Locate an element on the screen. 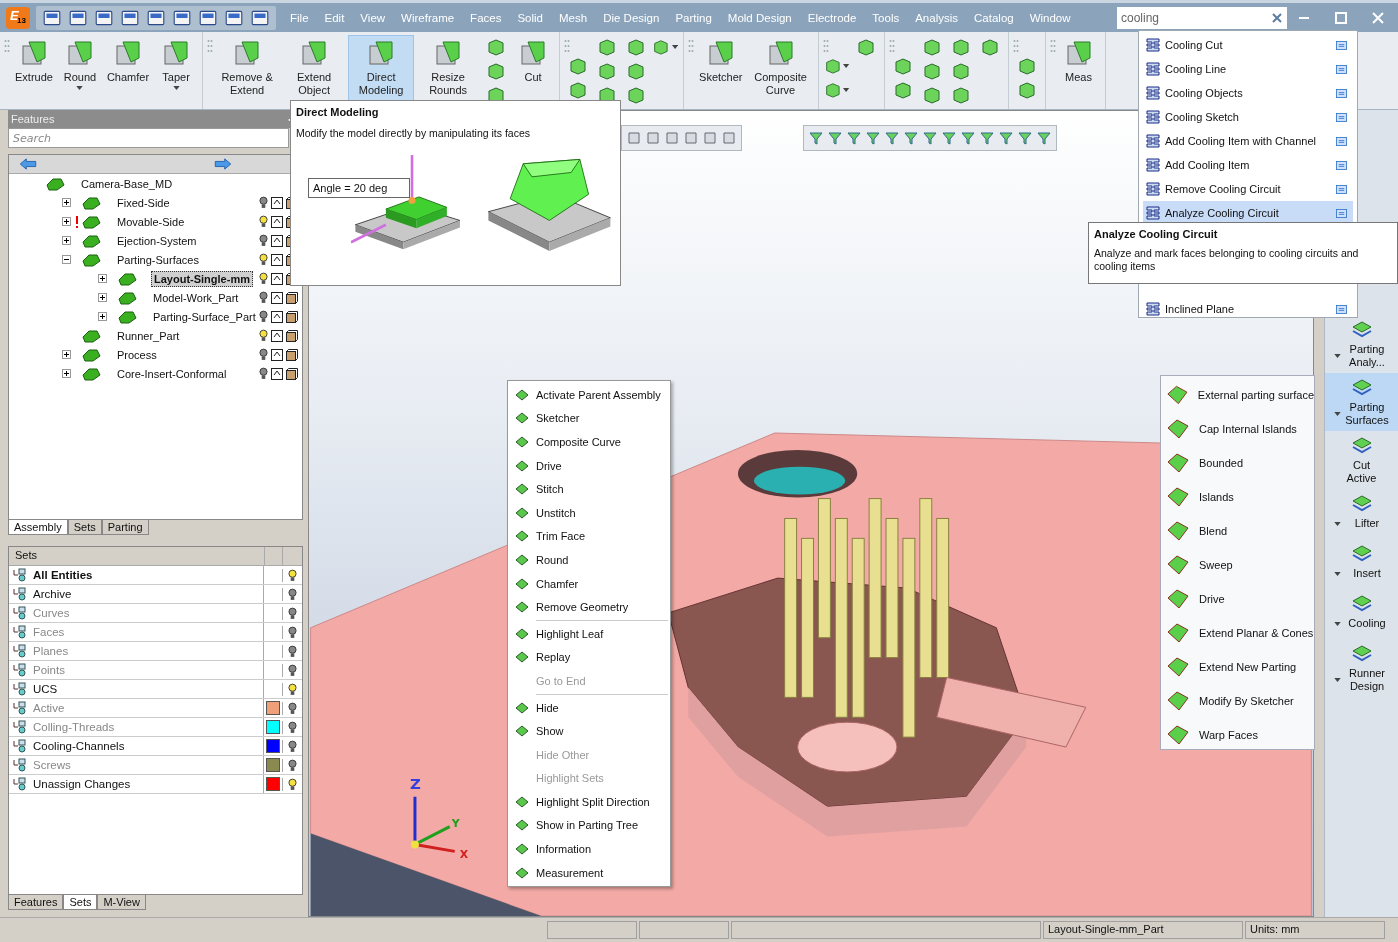  tree-item: Fixed-Side is located at coordinates (143, 202).